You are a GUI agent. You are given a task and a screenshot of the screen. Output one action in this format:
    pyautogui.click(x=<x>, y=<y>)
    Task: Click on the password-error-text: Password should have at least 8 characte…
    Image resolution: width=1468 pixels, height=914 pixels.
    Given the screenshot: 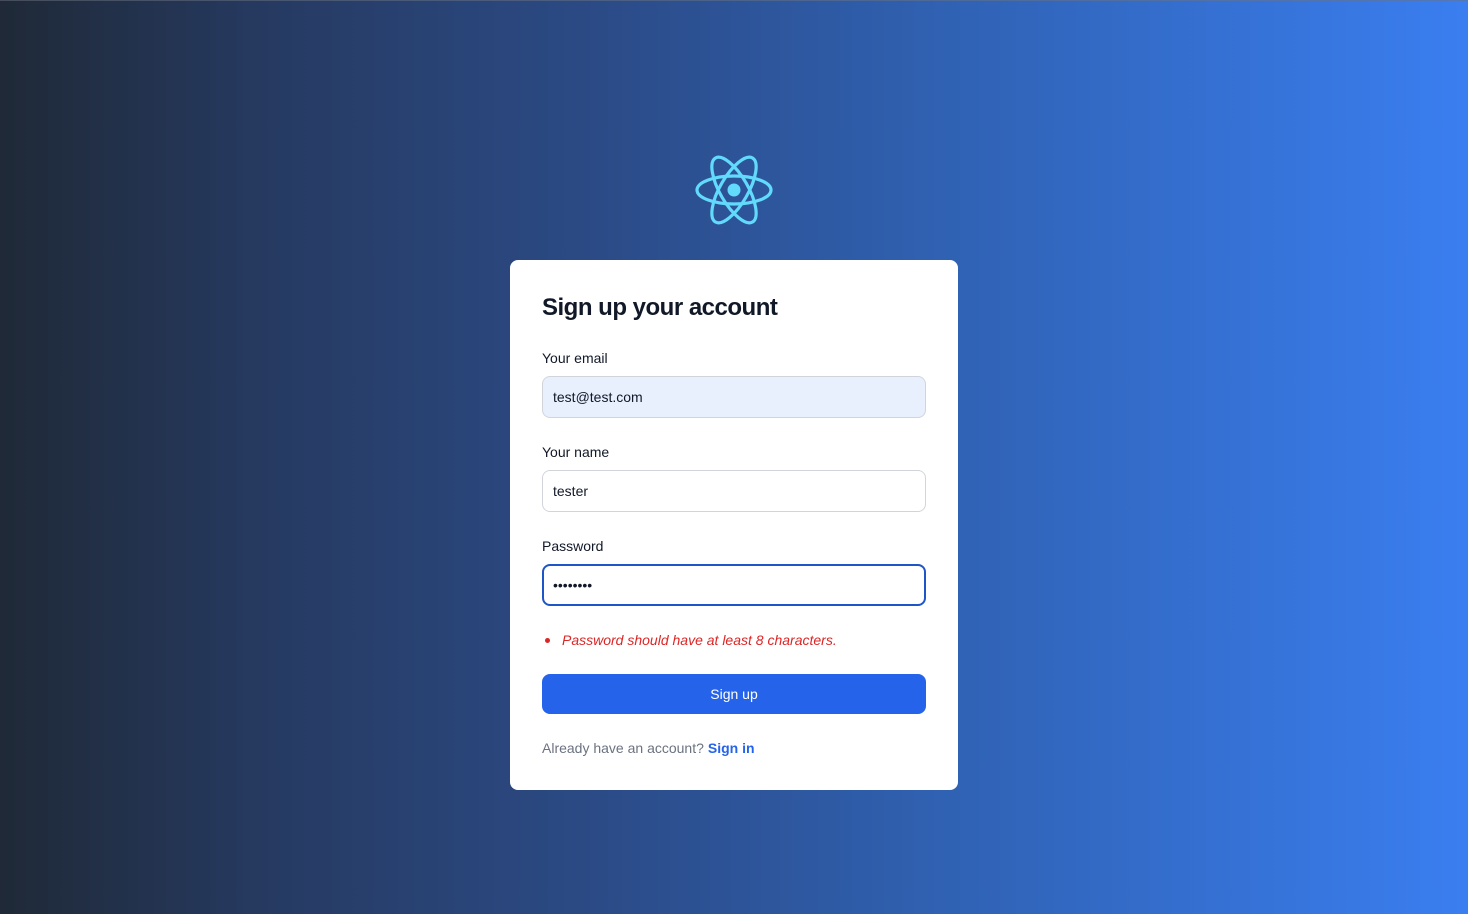 What is the action you would take?
    pyautogui.click(x=699, y=640)
    